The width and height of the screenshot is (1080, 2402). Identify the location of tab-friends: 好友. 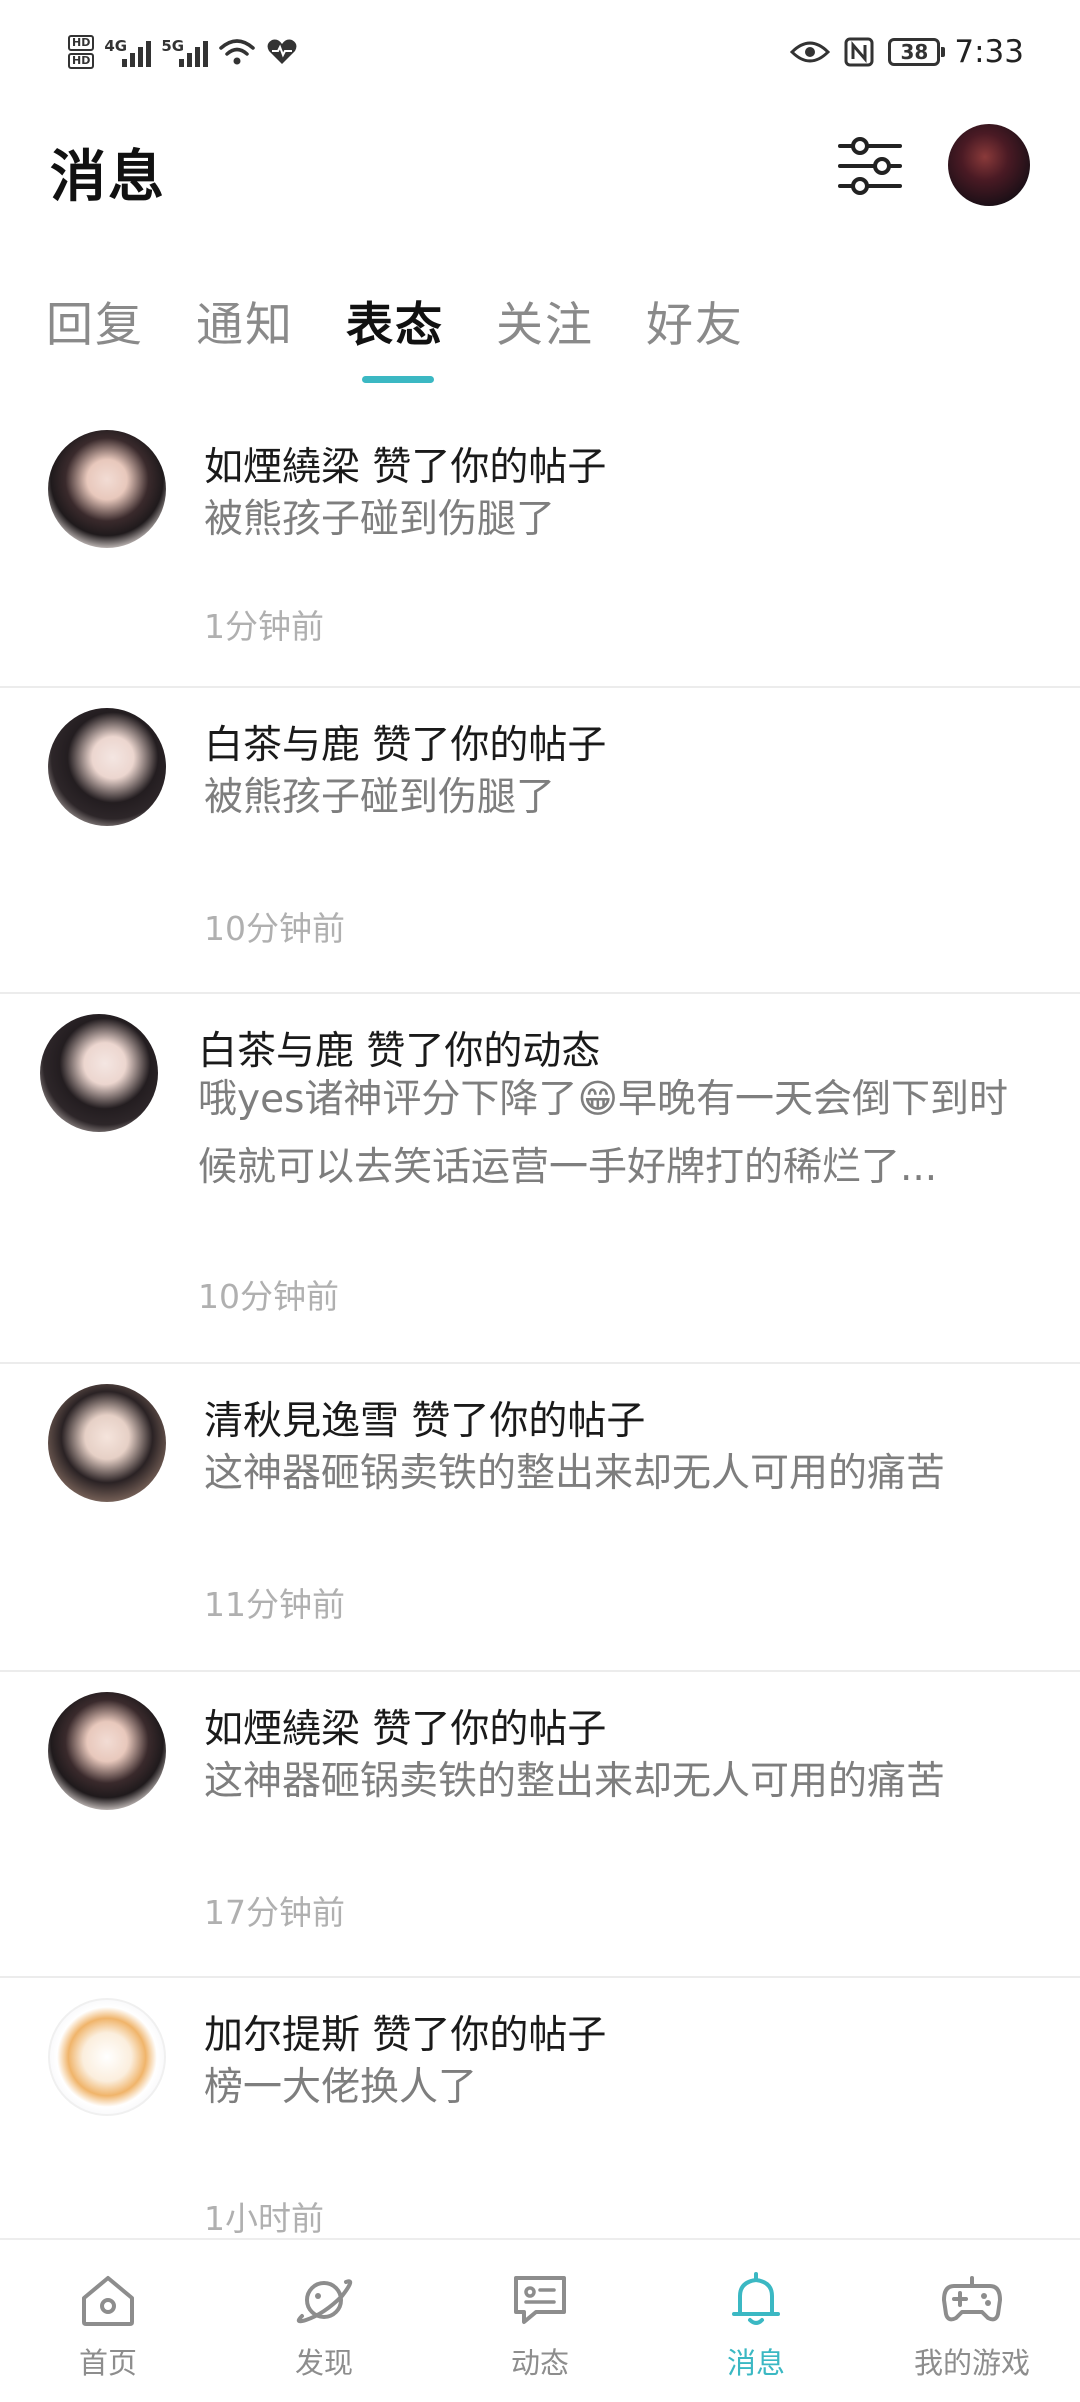
(695, 320).